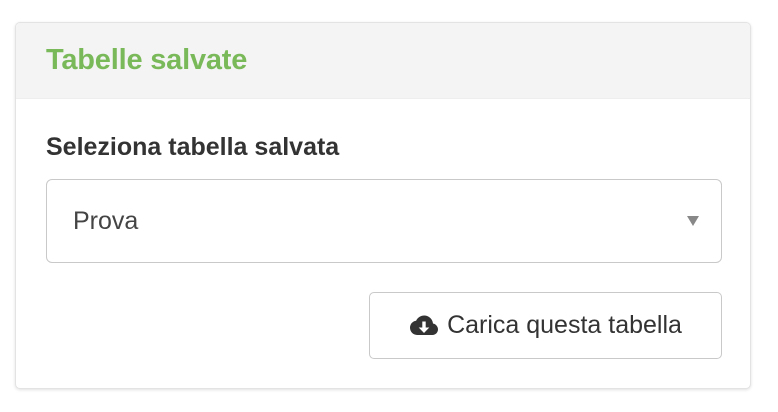 The width and height of the screenshot is (778, 412). What do you see at coordinates (693, 221) in the screenshot?
I see `chevron-down-icon` at bounding box center [693, 221].